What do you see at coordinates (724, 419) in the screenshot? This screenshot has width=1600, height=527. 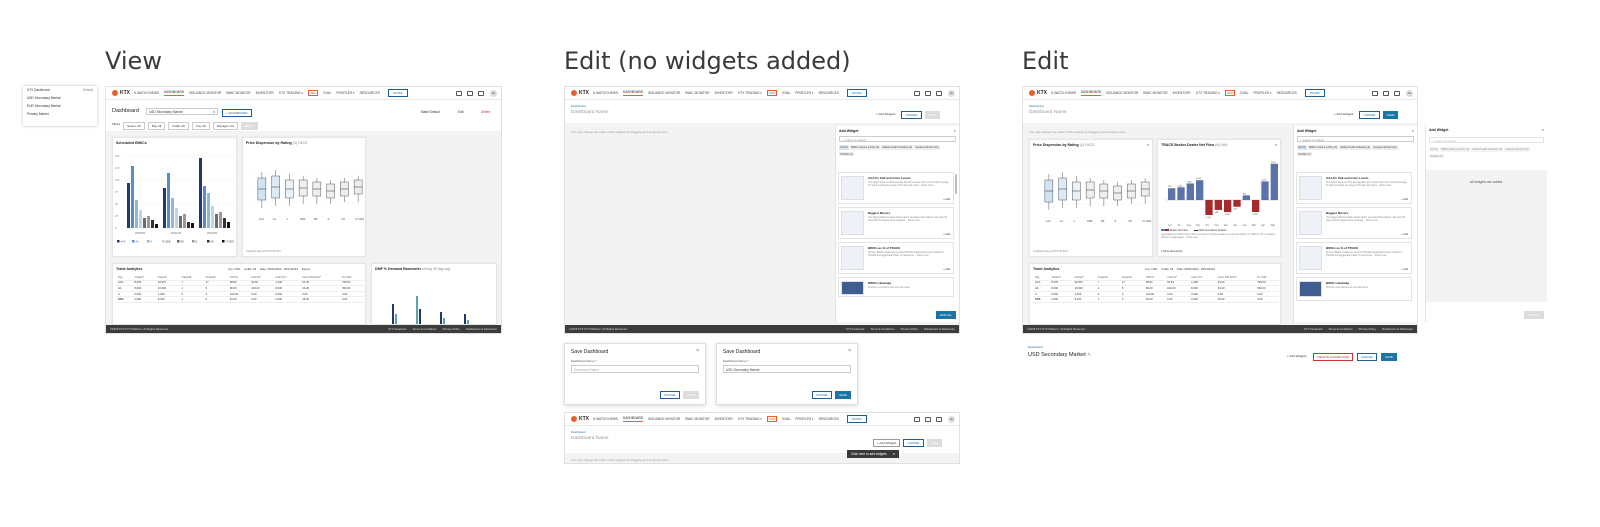 I see `nav-inventory: INVENTORY` at bounding box center [724, 419].